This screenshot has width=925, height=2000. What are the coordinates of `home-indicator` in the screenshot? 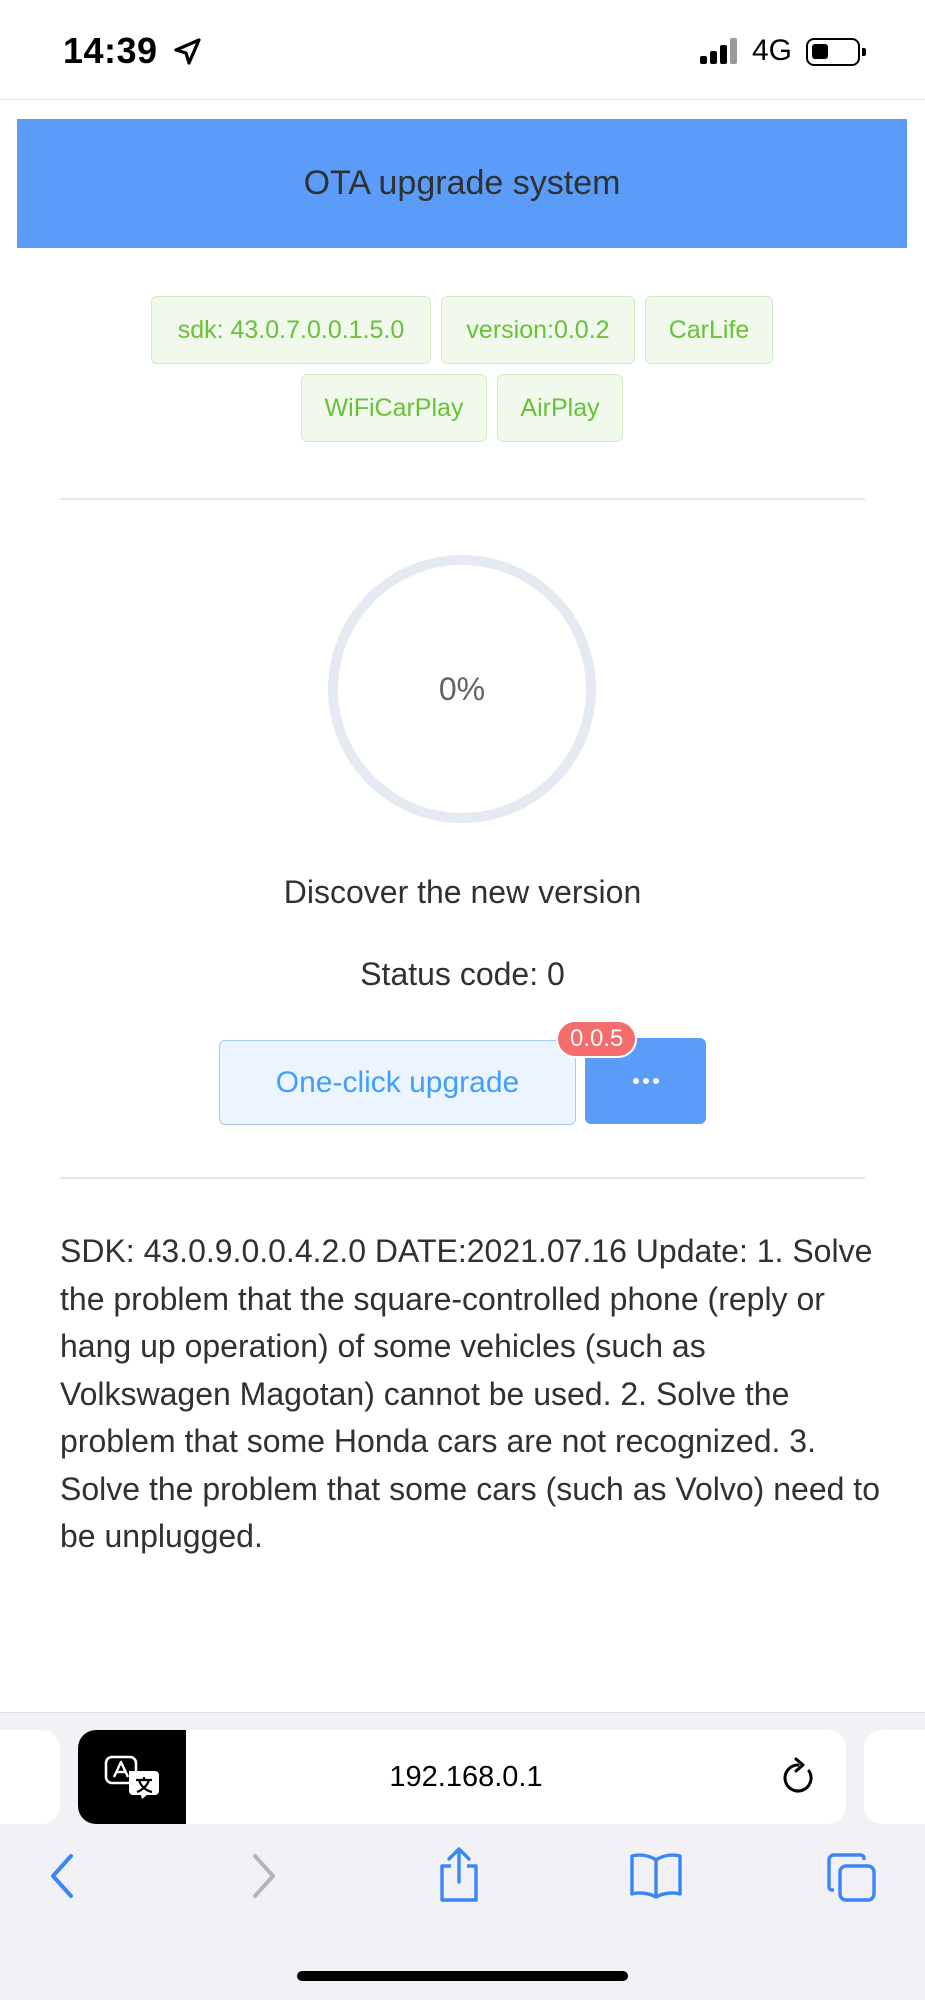 It's located at (462, 1976).